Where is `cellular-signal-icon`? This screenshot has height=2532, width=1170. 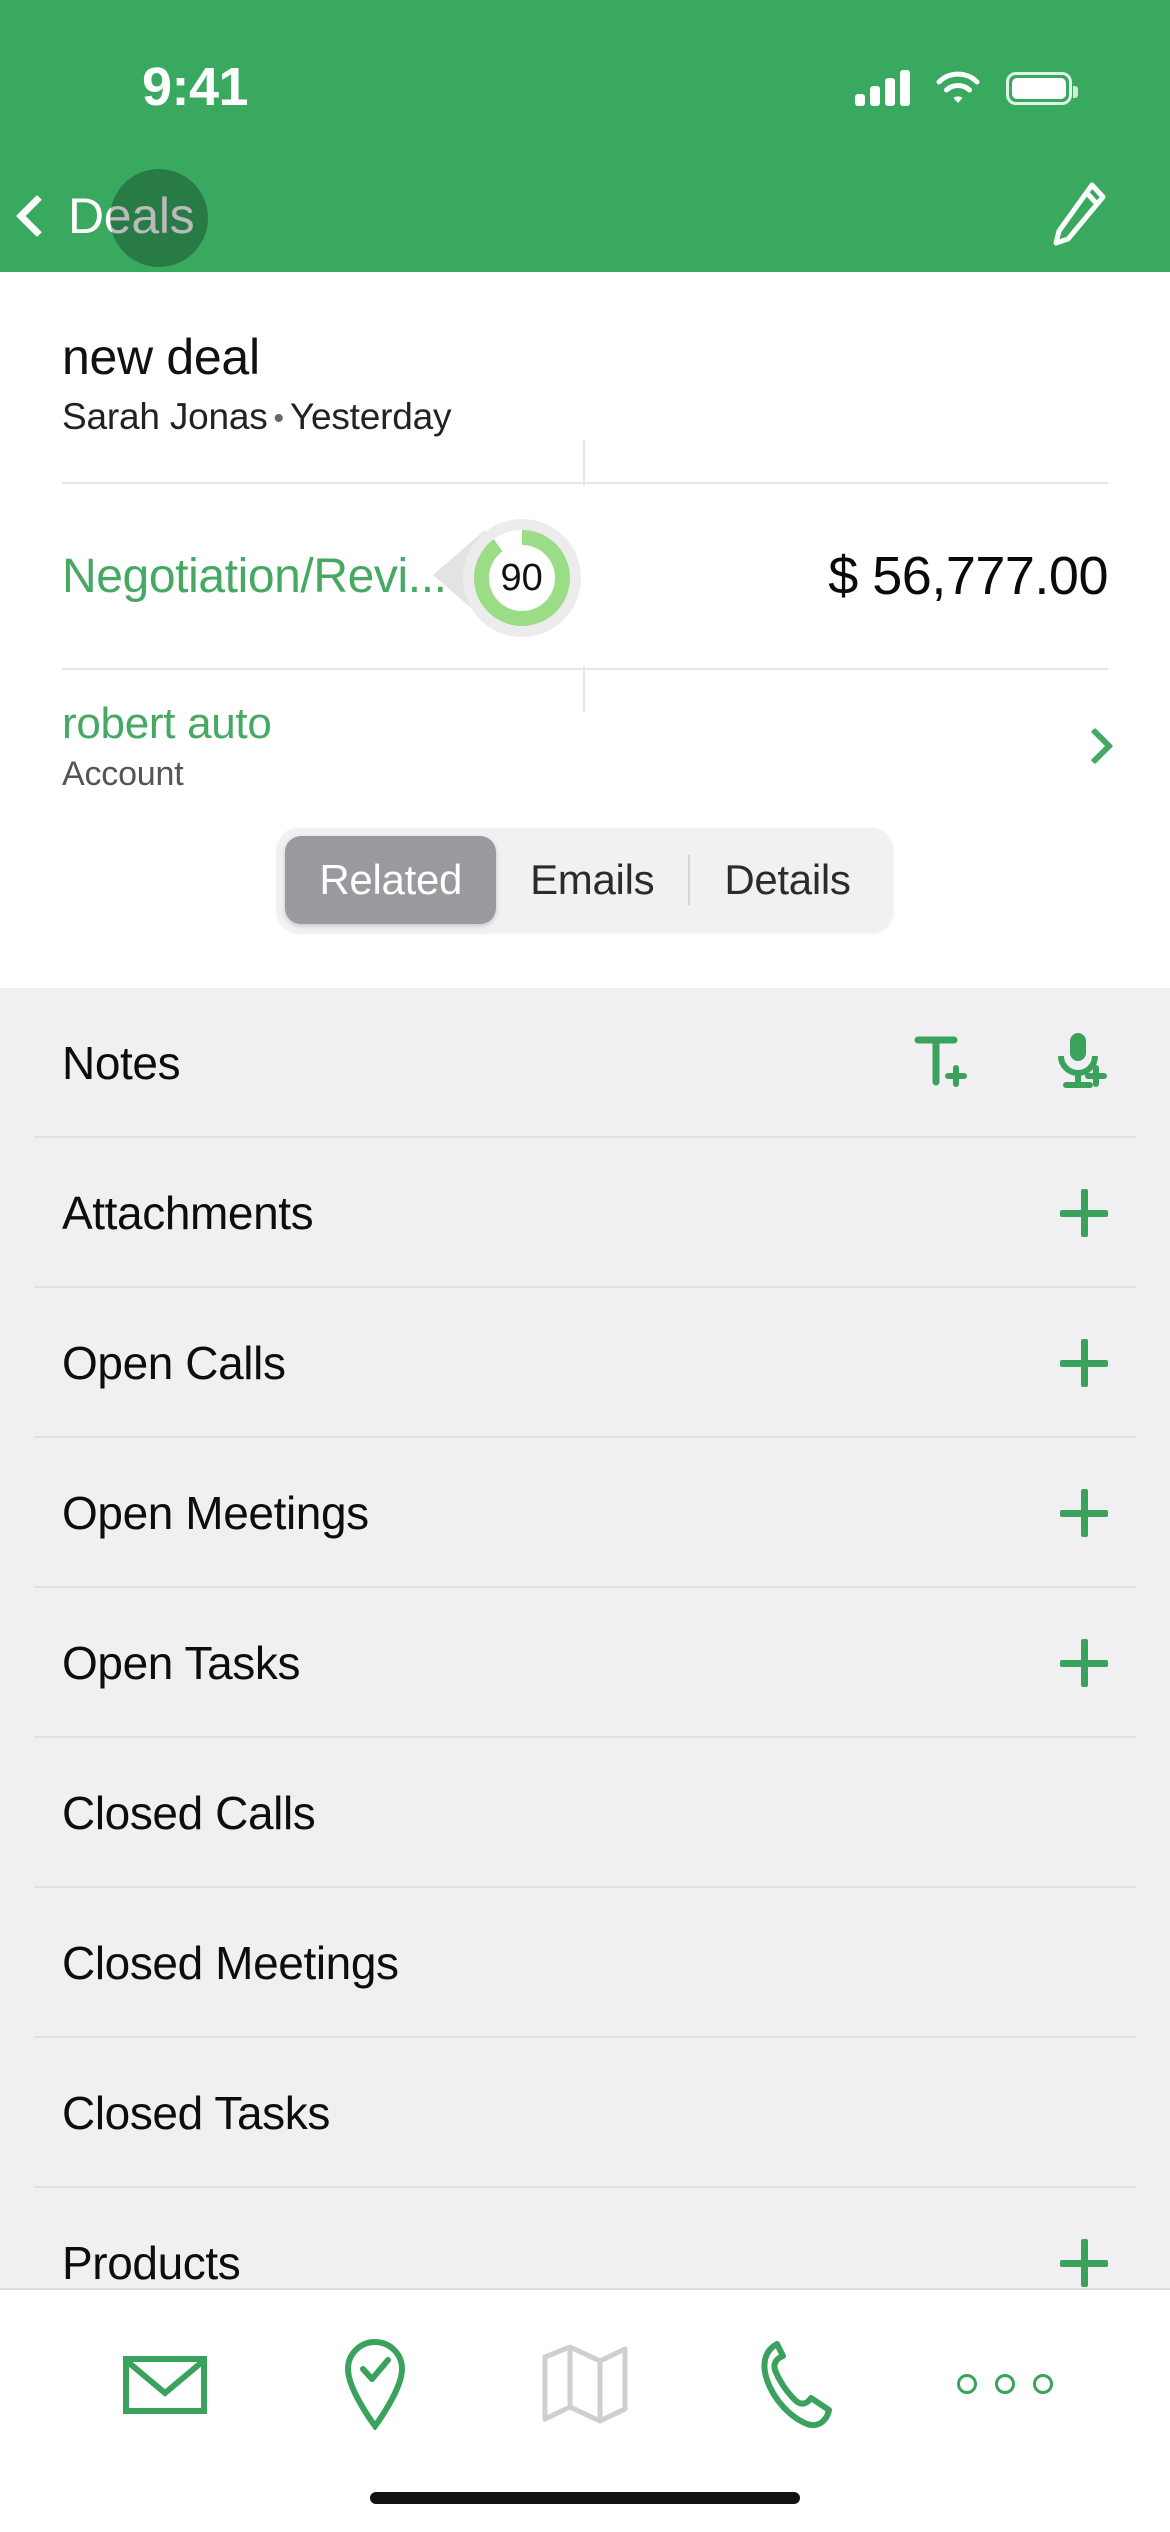 cellular-signal-icon is located at coordinates (882, 88).